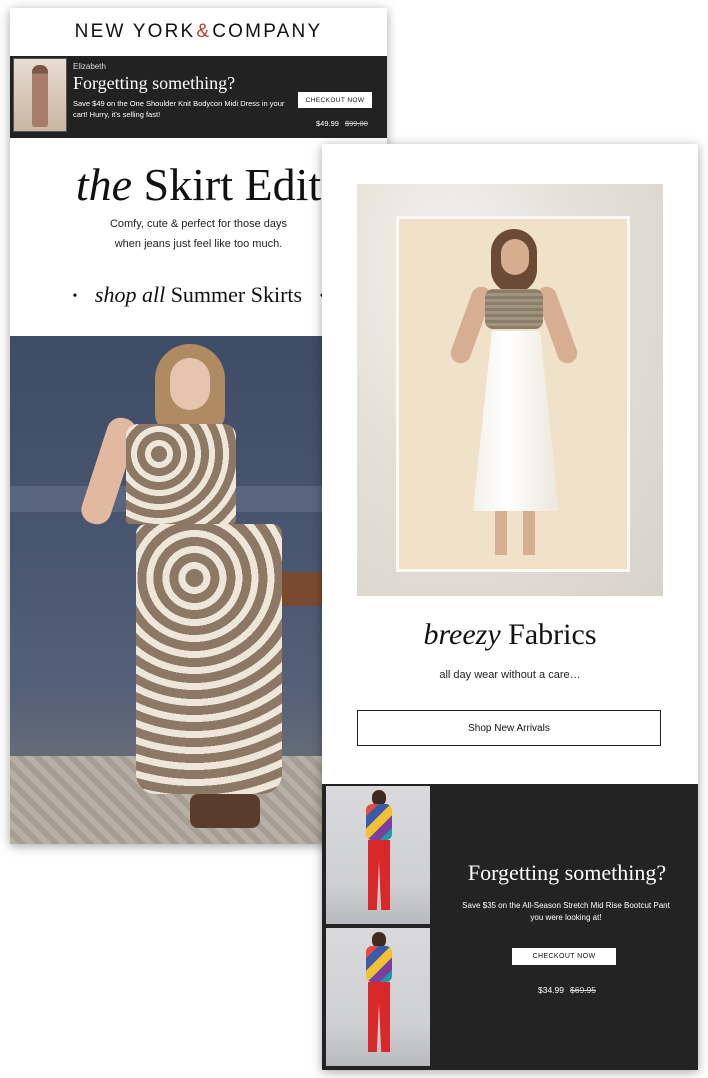  I want to click on checkout-now-button-2: CHECKOUT NOW, so click(564, 956).